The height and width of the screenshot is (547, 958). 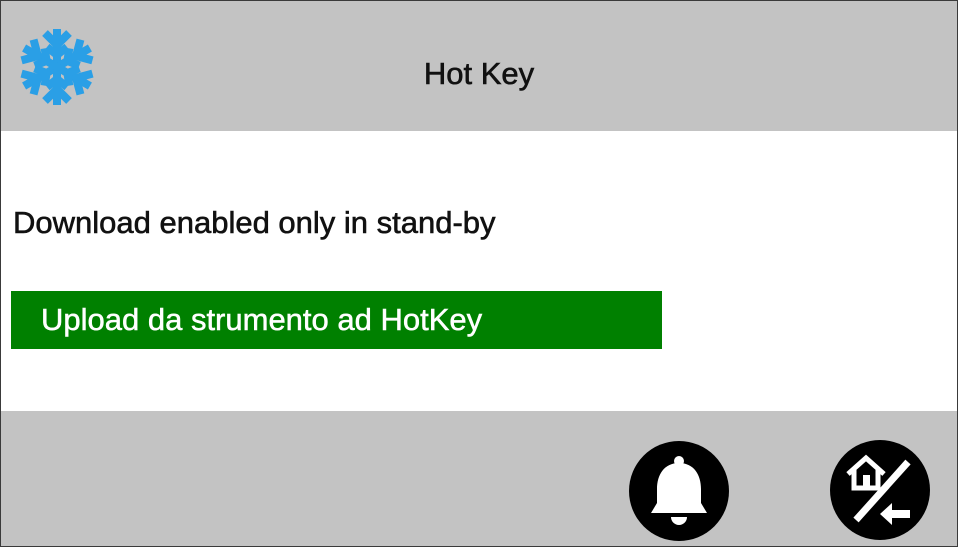 I want to click on home-back-button, so click(x=880, y=490).